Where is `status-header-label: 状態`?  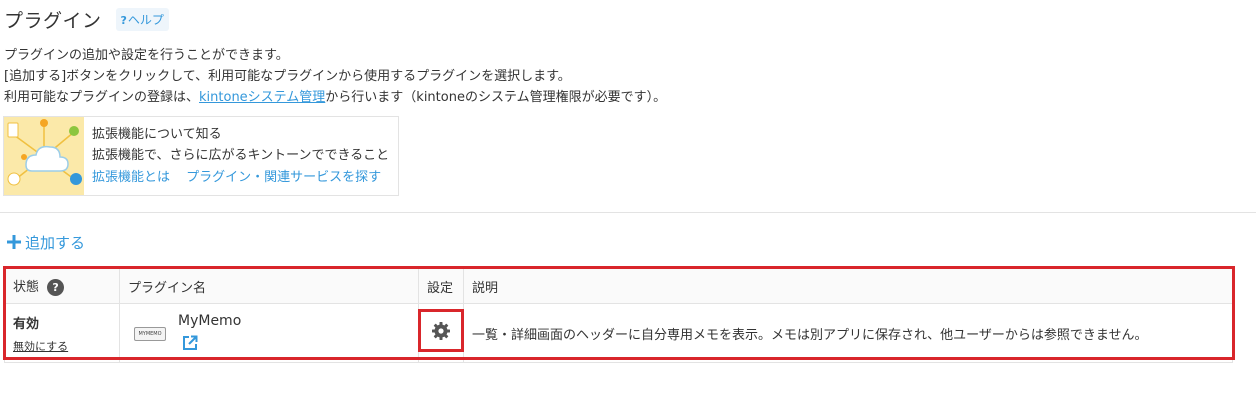 status-header-label: 状態 is located at coordinates (26, 287).